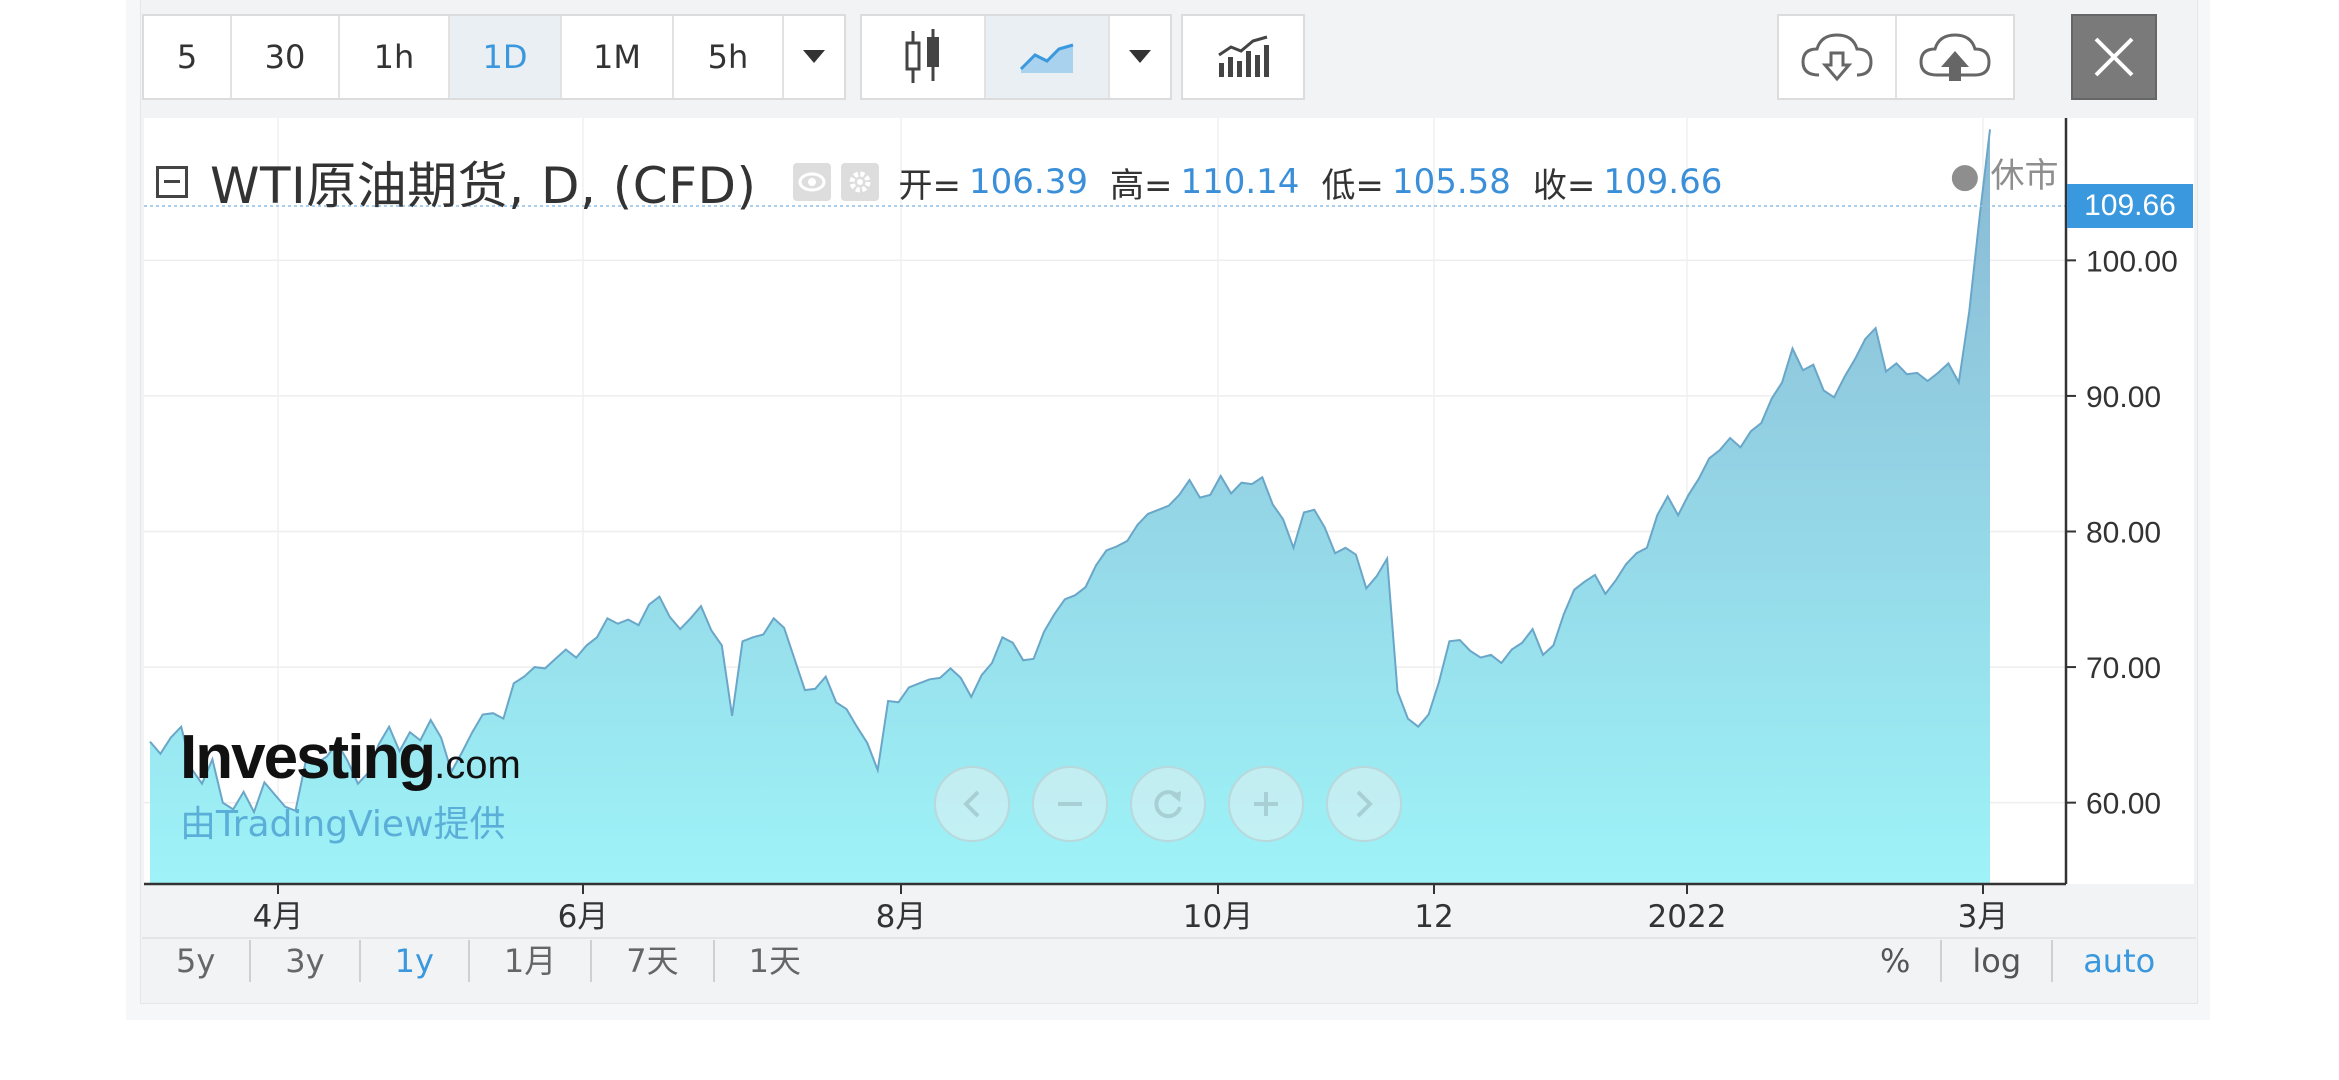  I want to click on interval-toolbar: 5 30 1h 1D 1M 5h, so click(494, 57).